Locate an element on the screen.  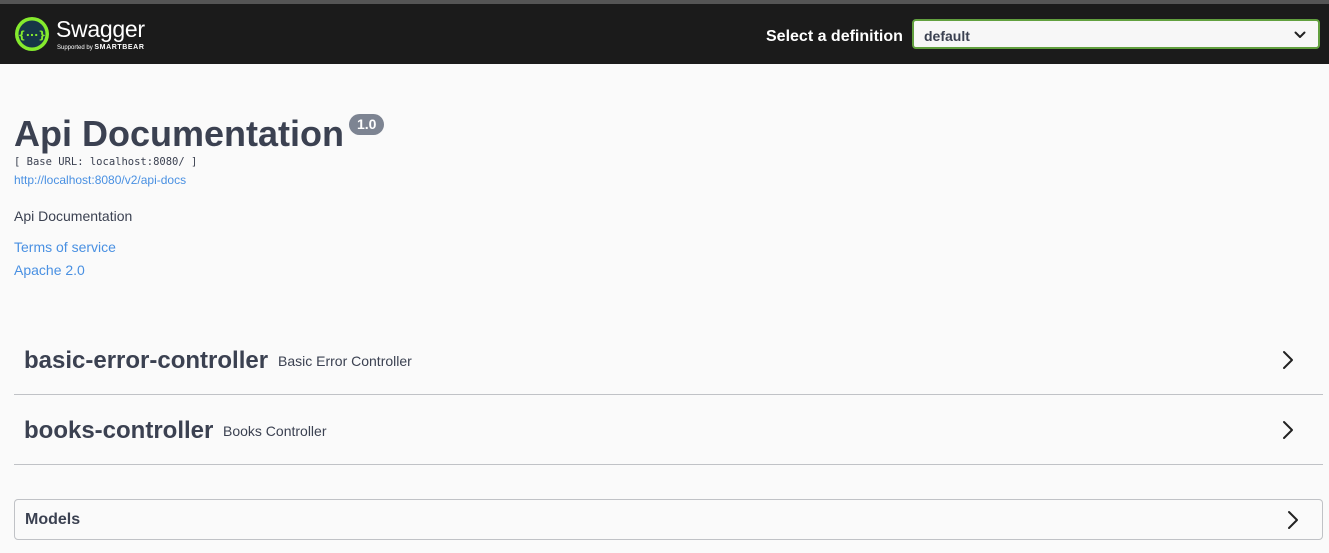
api-docs-link: http://localhost:8080/v2/api-docs is located at coordinates (100, 180).